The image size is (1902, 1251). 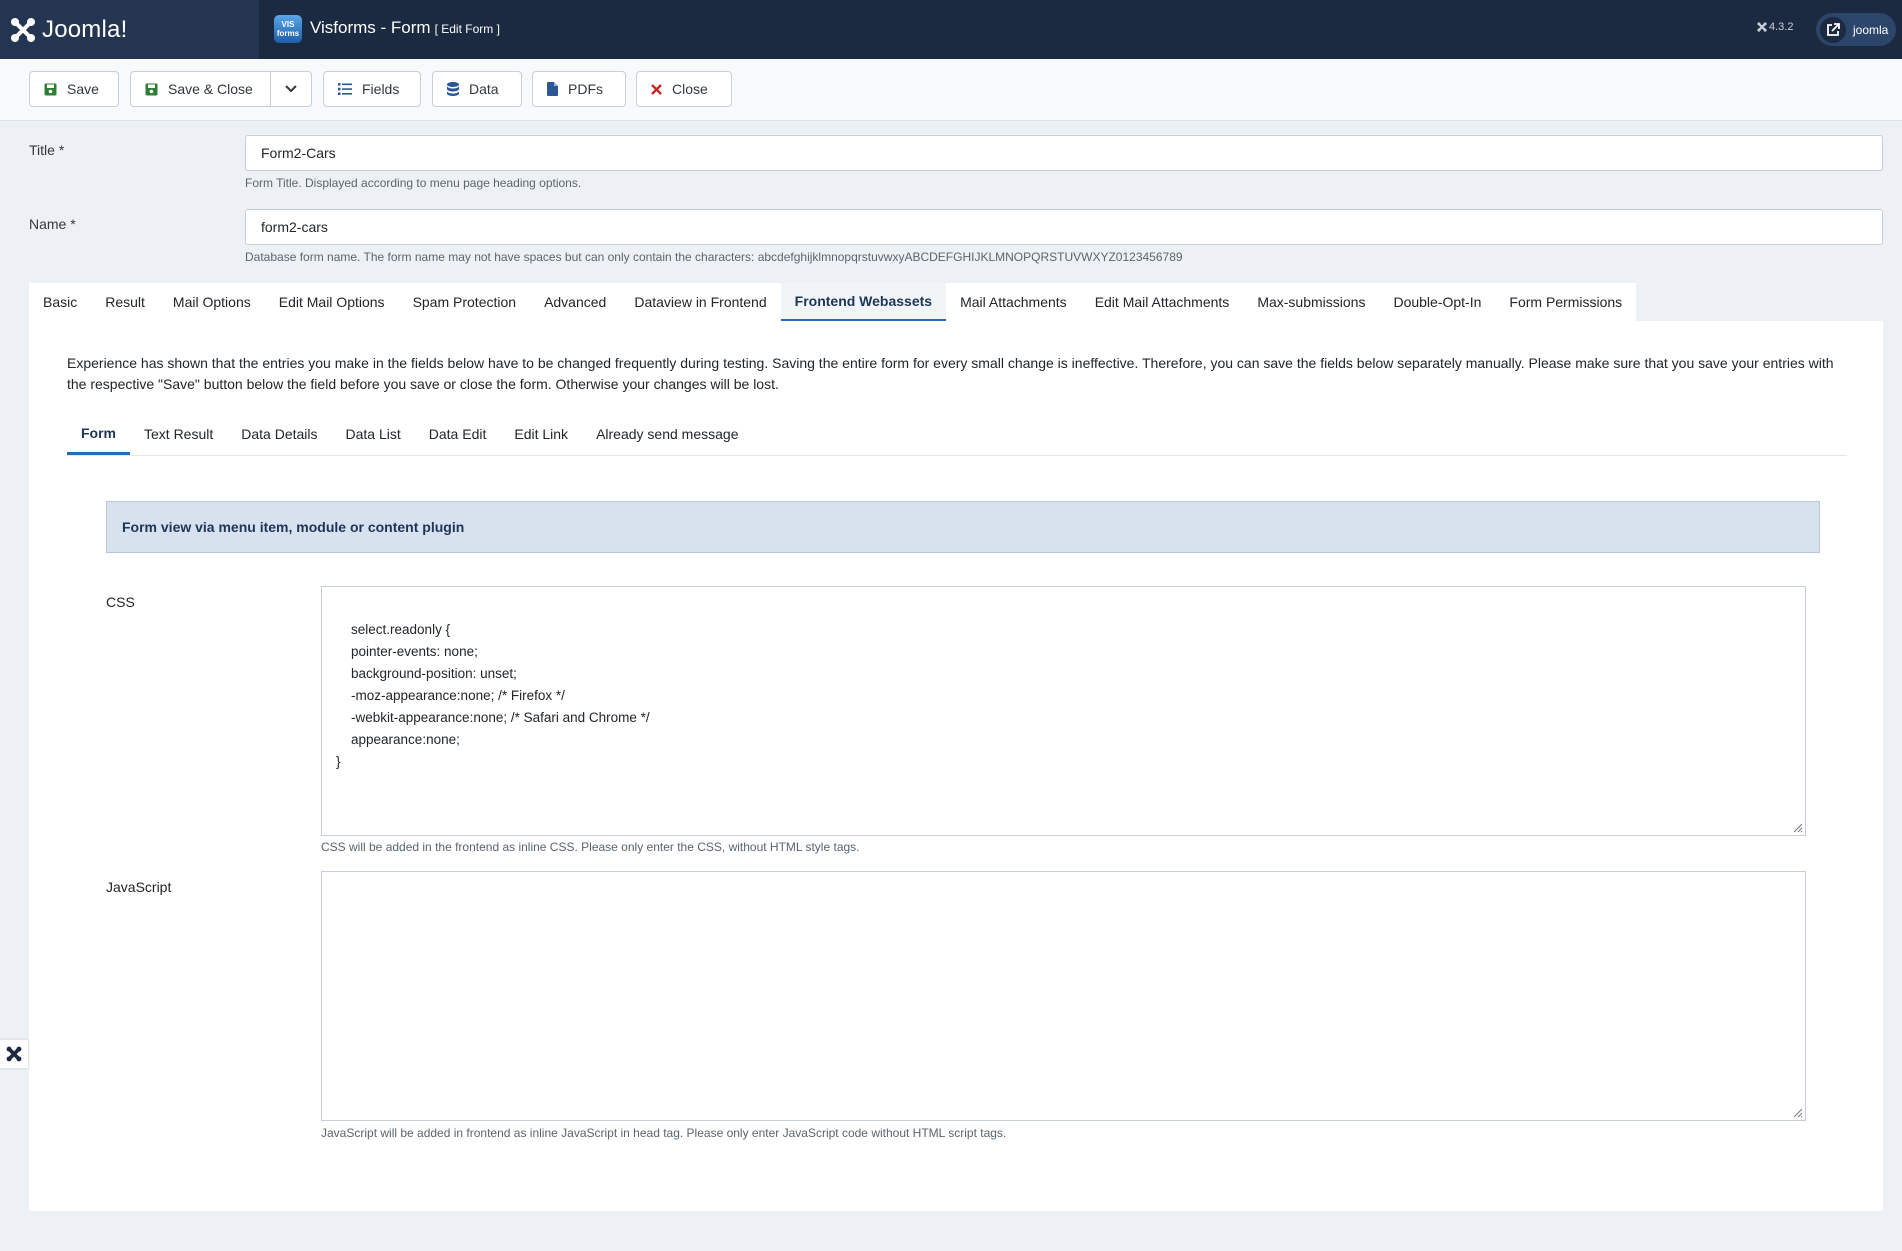 What do you see at coordinates (667, 434) in the screenshot?
I see `subtab-already-send-message: Already send message` at bounding box center [667, 434].